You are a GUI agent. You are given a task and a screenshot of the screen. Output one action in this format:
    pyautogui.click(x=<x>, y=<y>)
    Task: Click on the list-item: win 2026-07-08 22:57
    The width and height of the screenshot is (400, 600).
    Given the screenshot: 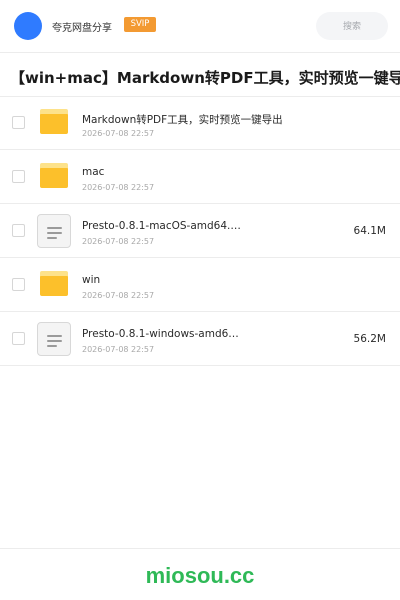 What is the action you would take?
    pyautogui.click(x=200, y=285)
    